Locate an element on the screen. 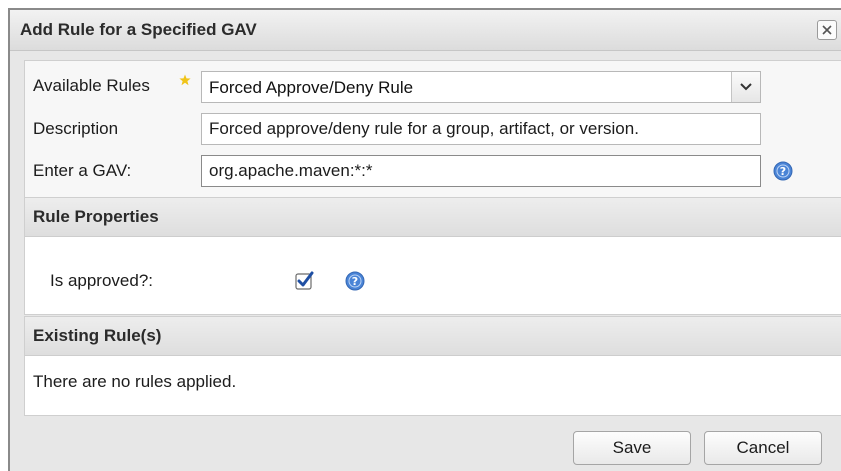 The width and height of the screenshot is (841, 471). available-rules-select: Forced Approve/Deny Rule is located at coordinates (481, 87).